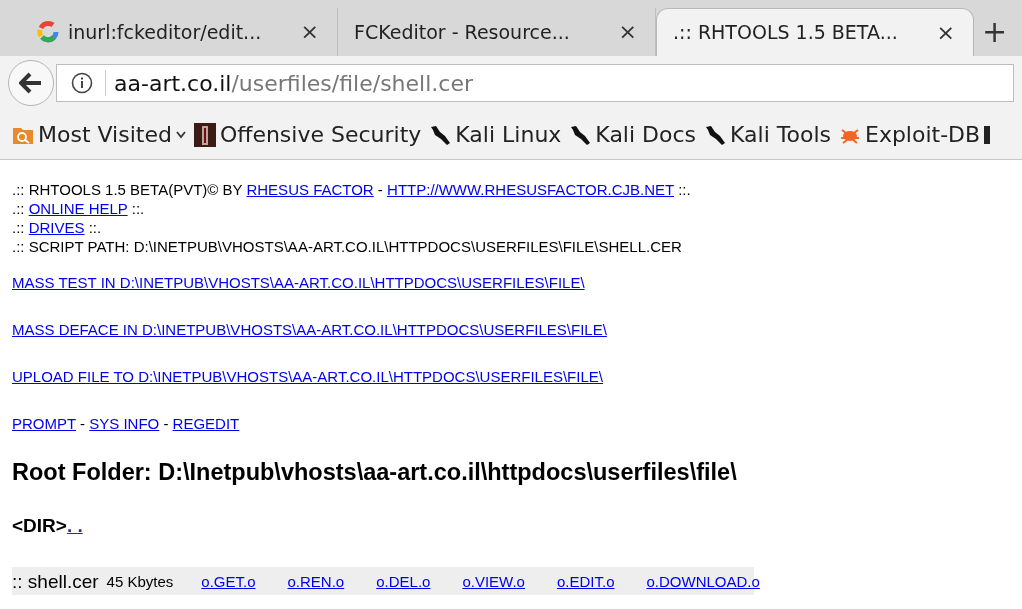  What do you see at coordinates (228, 581) in the screenshot?
I see `link: o.GET.o` at bounding box center [228, 581].